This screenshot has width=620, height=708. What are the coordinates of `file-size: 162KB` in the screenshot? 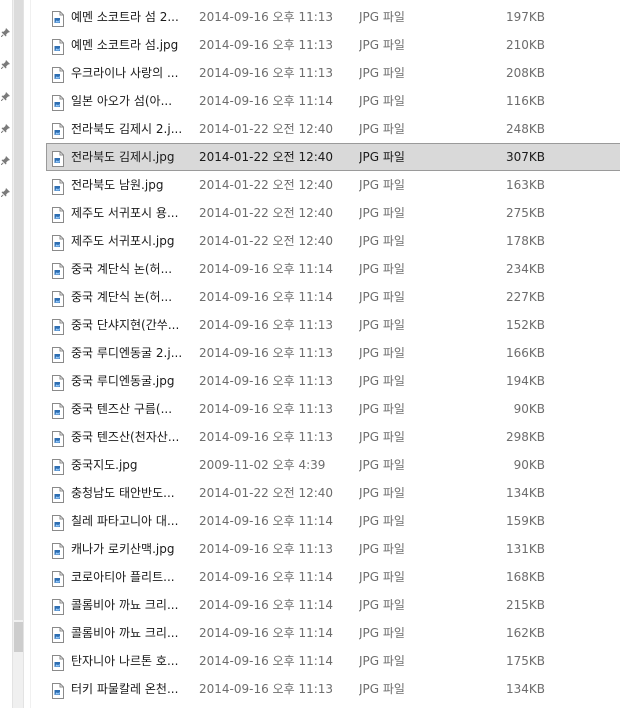 It's located at (525, 633).